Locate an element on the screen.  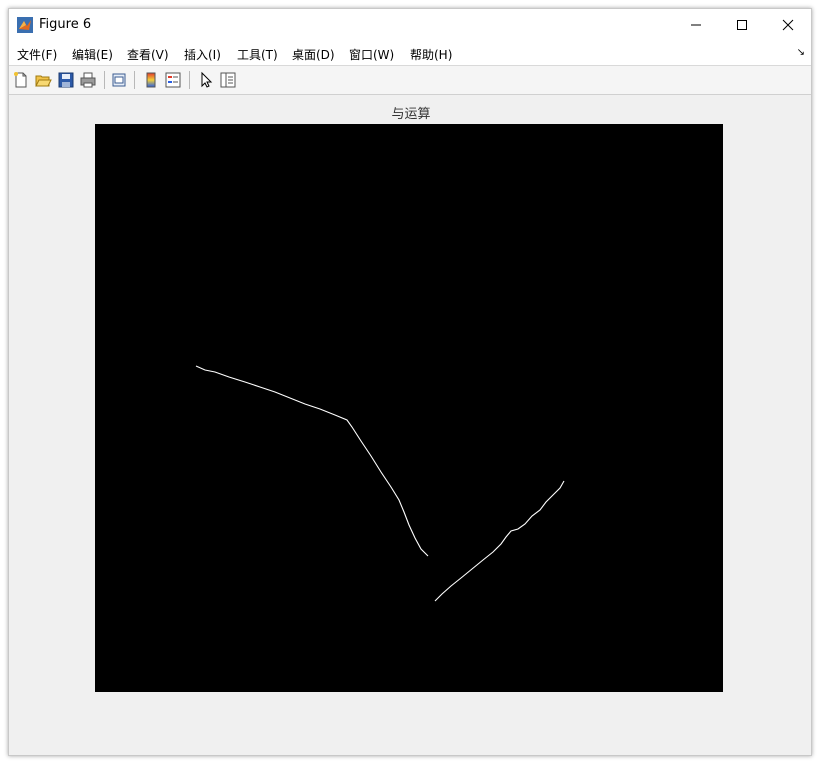
maximize-button is located at coordinates (742, 25).